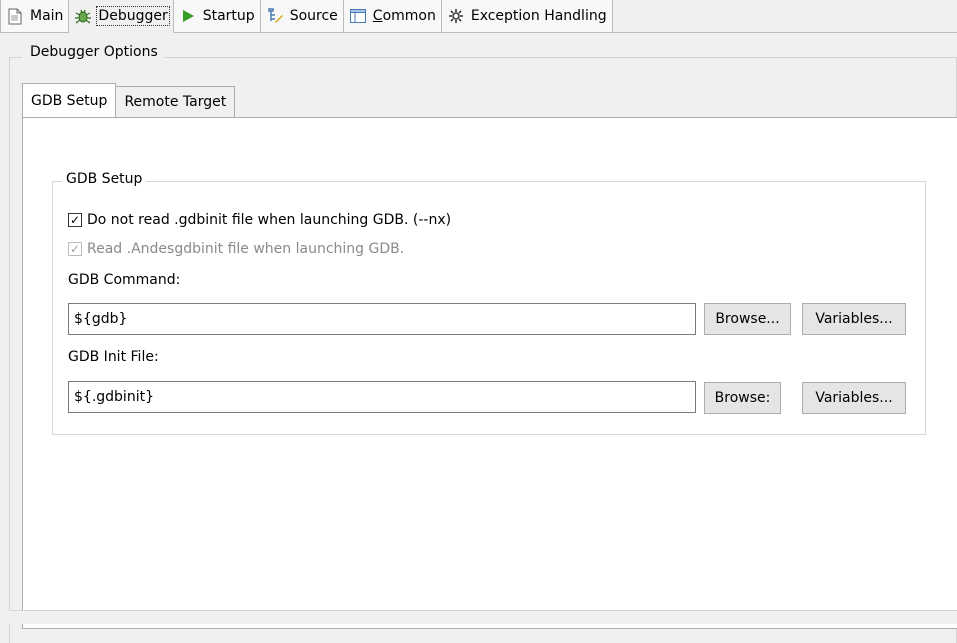  I want to click on tab-gdb-setup: GDB Setup, so click(69, 100).